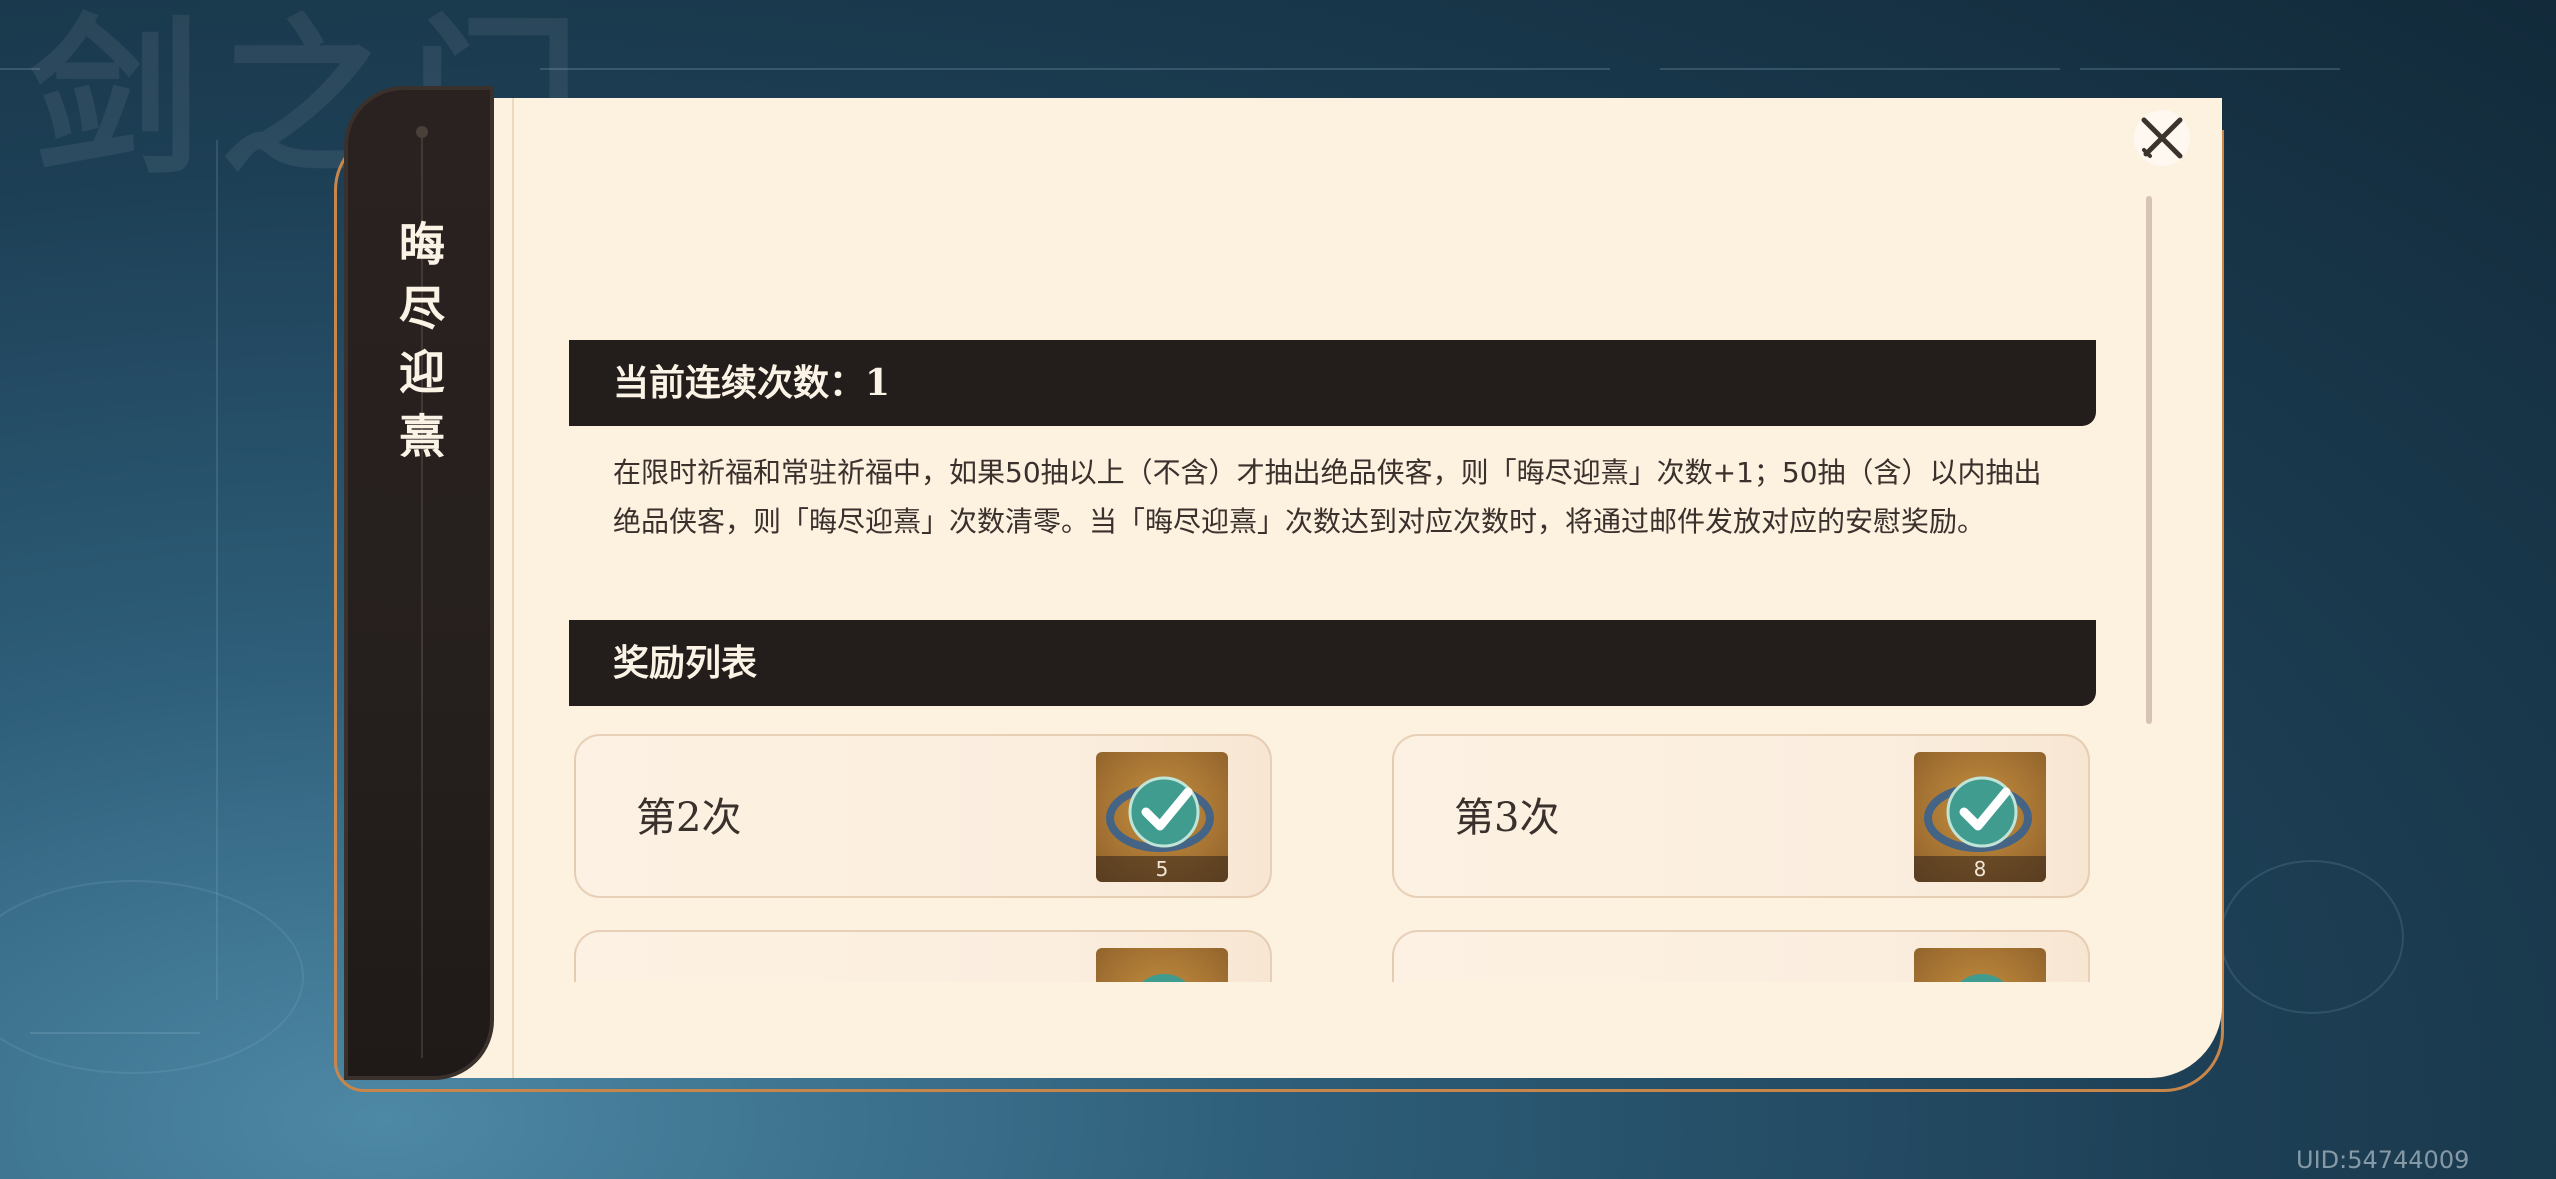 The width and height of the screenshot is (2556, 1179). What do you see at coordinates (513, 588) in the screenshot?
I see `dialog-divider` at bounding box center [513, 588].